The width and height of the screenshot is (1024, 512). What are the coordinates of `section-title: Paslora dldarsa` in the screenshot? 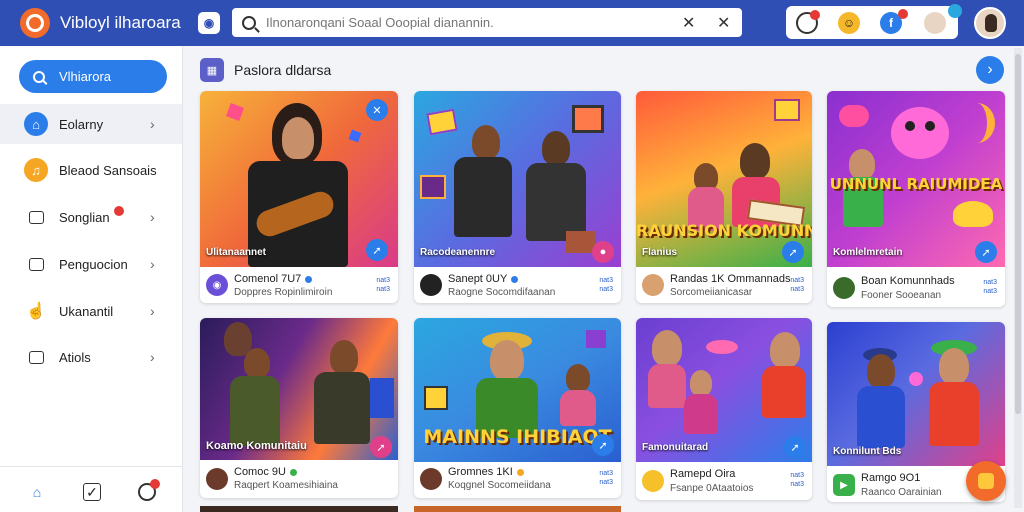 It's located at (283, 70).